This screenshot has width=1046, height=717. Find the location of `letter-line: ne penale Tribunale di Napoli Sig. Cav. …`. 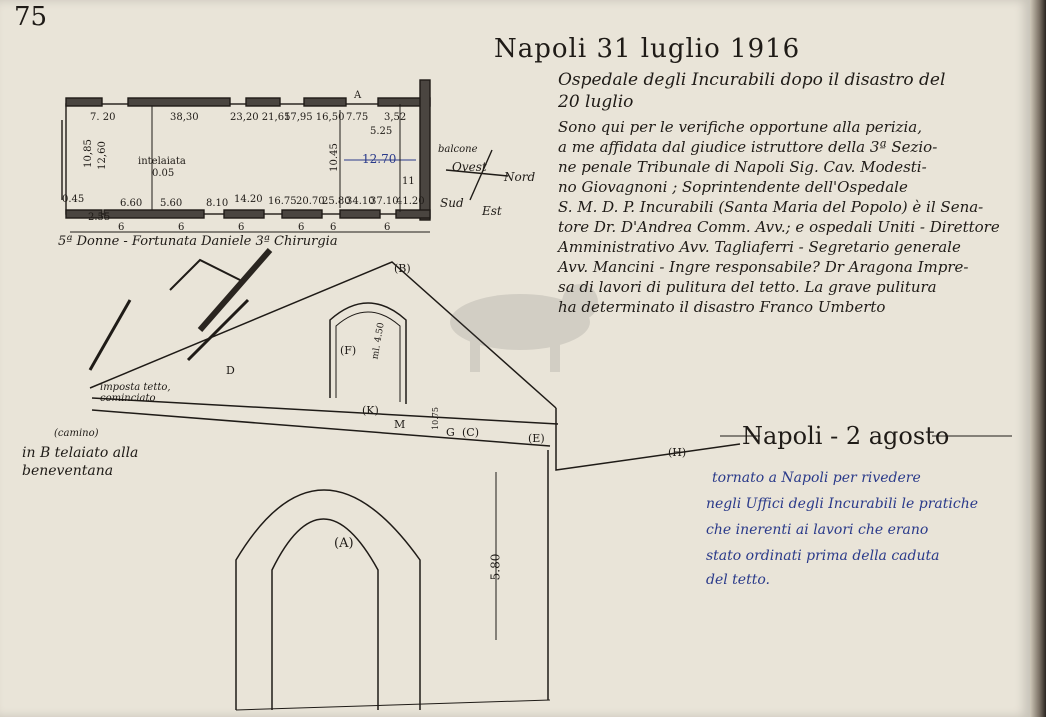

letter-line: ne penale Tribunale di Napoli Sig. Cav. … is located at coordinates (742, 167).